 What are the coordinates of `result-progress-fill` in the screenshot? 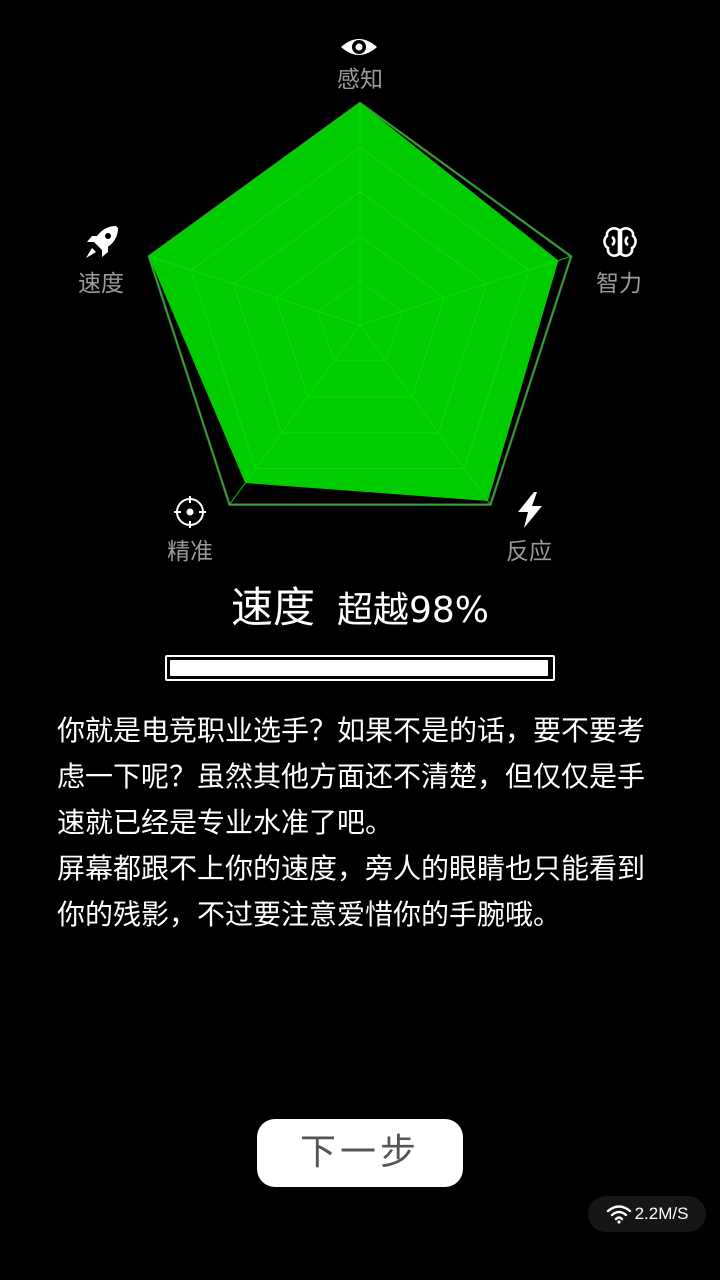 It's located at (359, 668).